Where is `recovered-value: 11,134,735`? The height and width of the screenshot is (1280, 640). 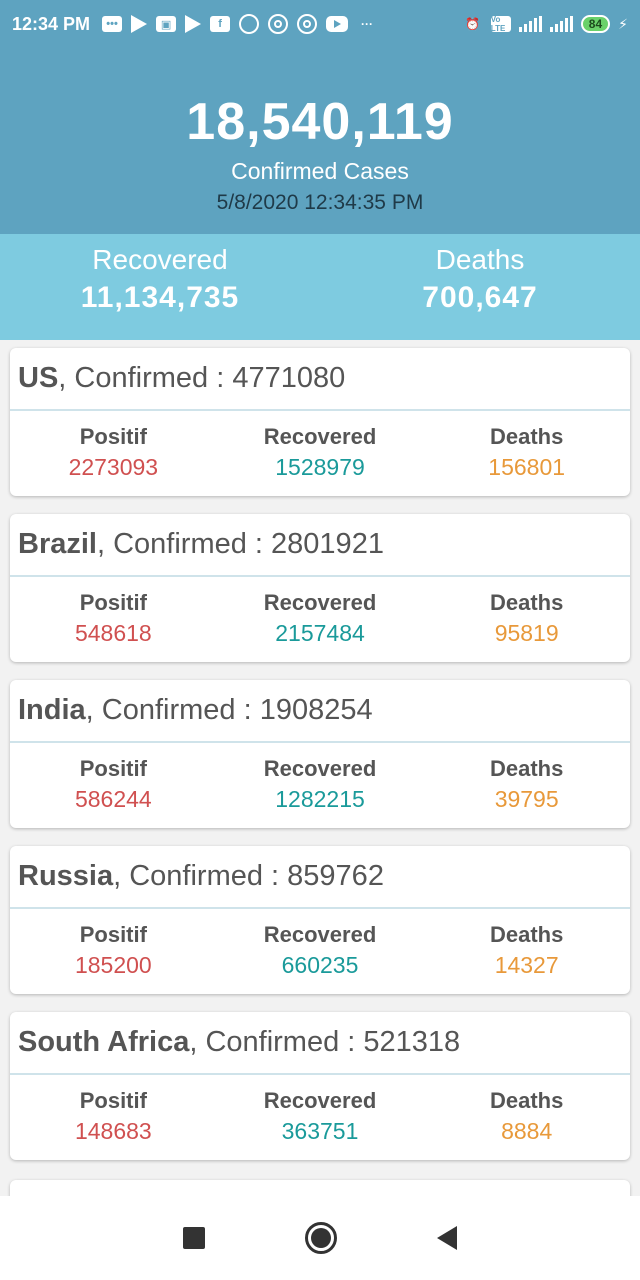
recovered-value: 11,134,735 is located at coordinates (160, 297).